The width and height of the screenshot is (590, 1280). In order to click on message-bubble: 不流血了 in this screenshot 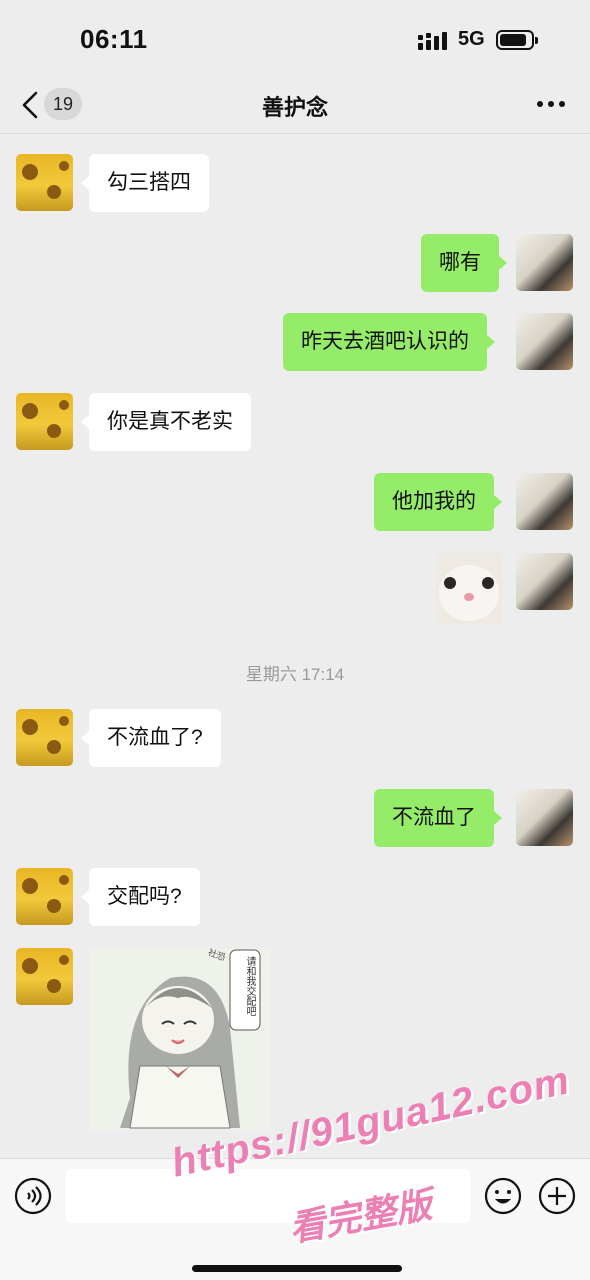, I will do `click(438, 818)`.